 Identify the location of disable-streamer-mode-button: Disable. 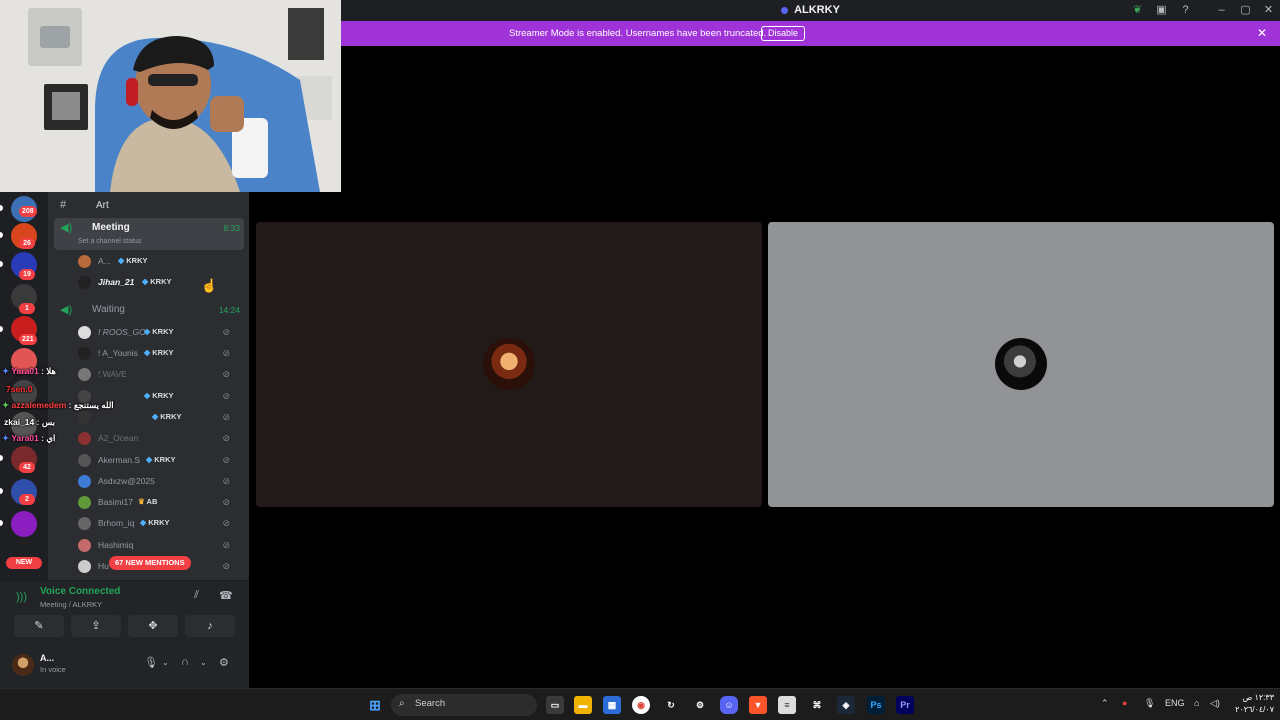
(783, 33).